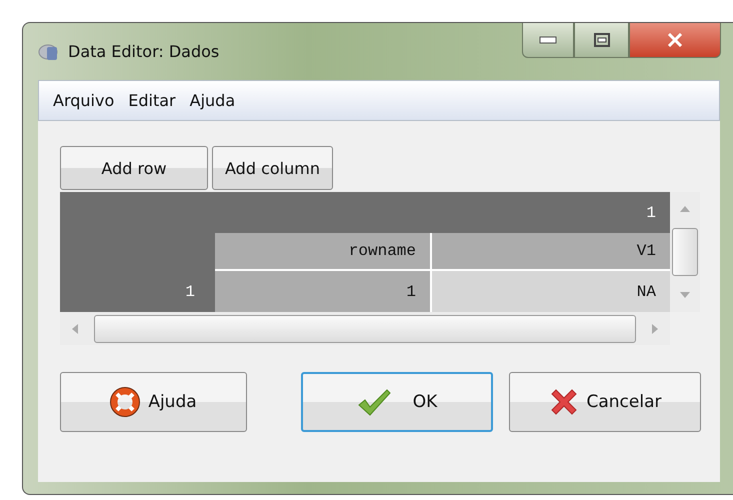 This screenshot has height=500, width=733. I want to click on toolbar-button: Add row, so click(134, 168).